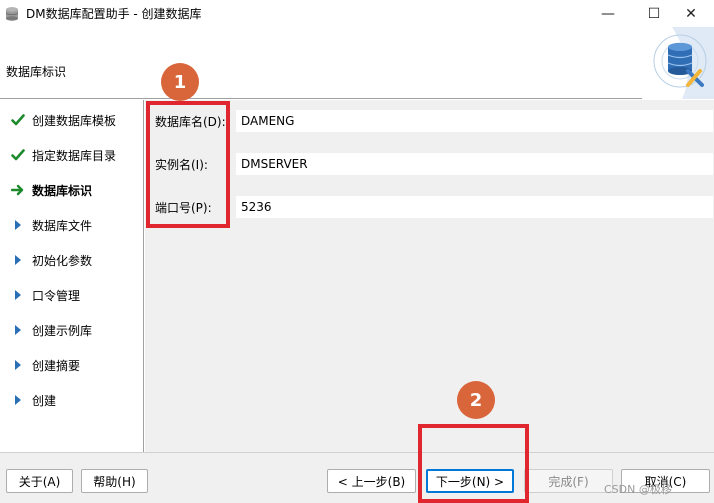 The height and width of the screenshot is (503, 714). What do you see at coordinates (654, 13) in the screenshot?
I see `maximize-icon: ☐` at bounding box center [654, 13].